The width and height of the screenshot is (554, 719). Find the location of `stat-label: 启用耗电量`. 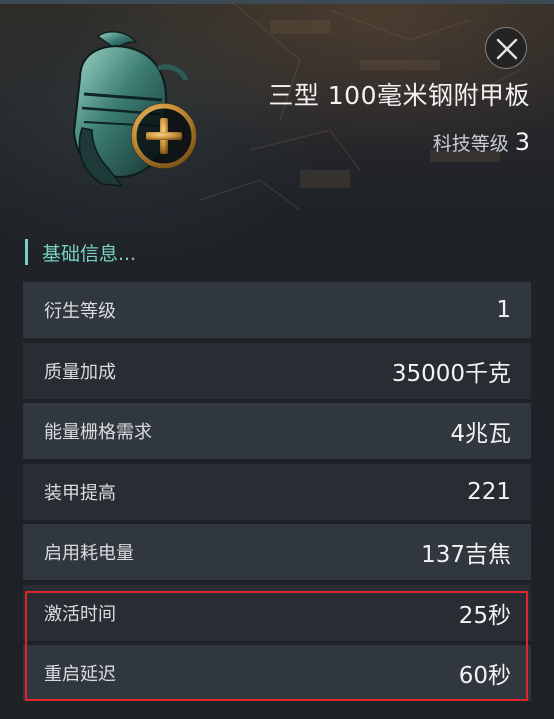

stat-label: 启用耗电量 is located at coordinates (89, 553).